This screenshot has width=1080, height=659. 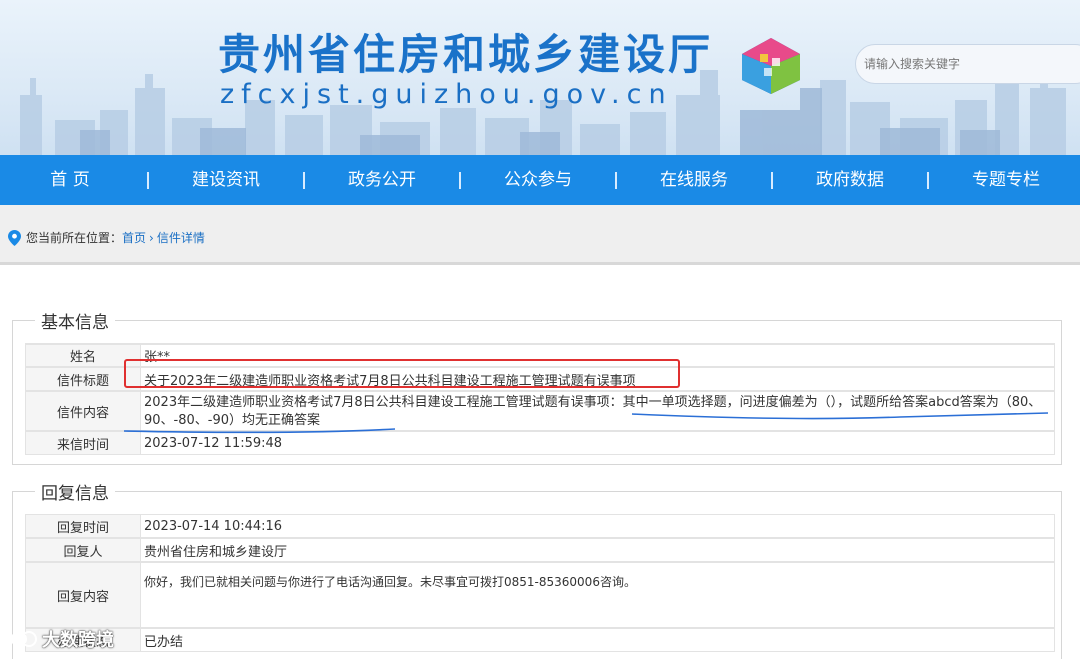 I want to click on basic-info-legend: 基本信息, so click(x=75, y=320).